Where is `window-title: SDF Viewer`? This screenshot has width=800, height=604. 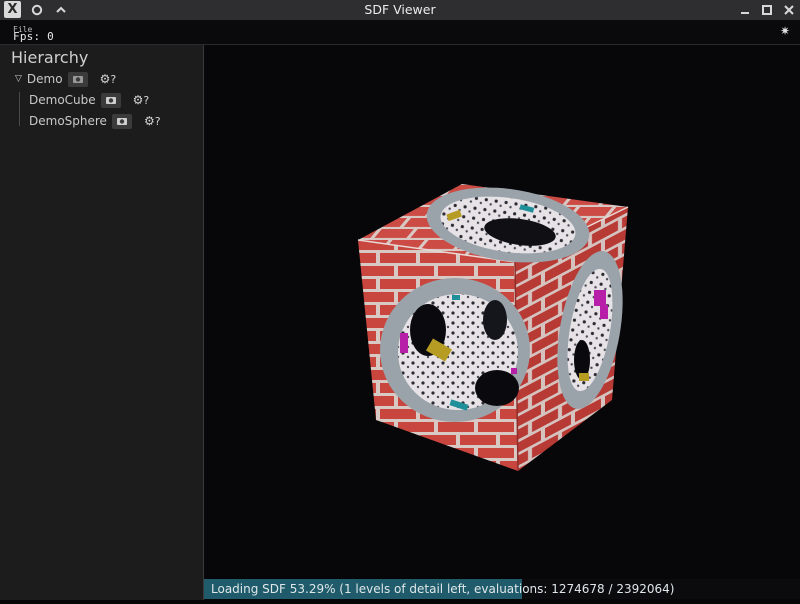
window-title: SDF Viewer is located at coordinates (400, 9).